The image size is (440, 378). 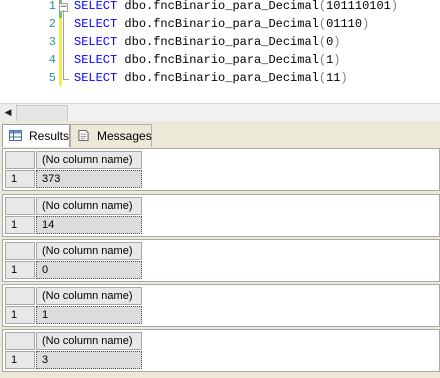 I want to click on line-number: 4, so click(x=52, y=60).